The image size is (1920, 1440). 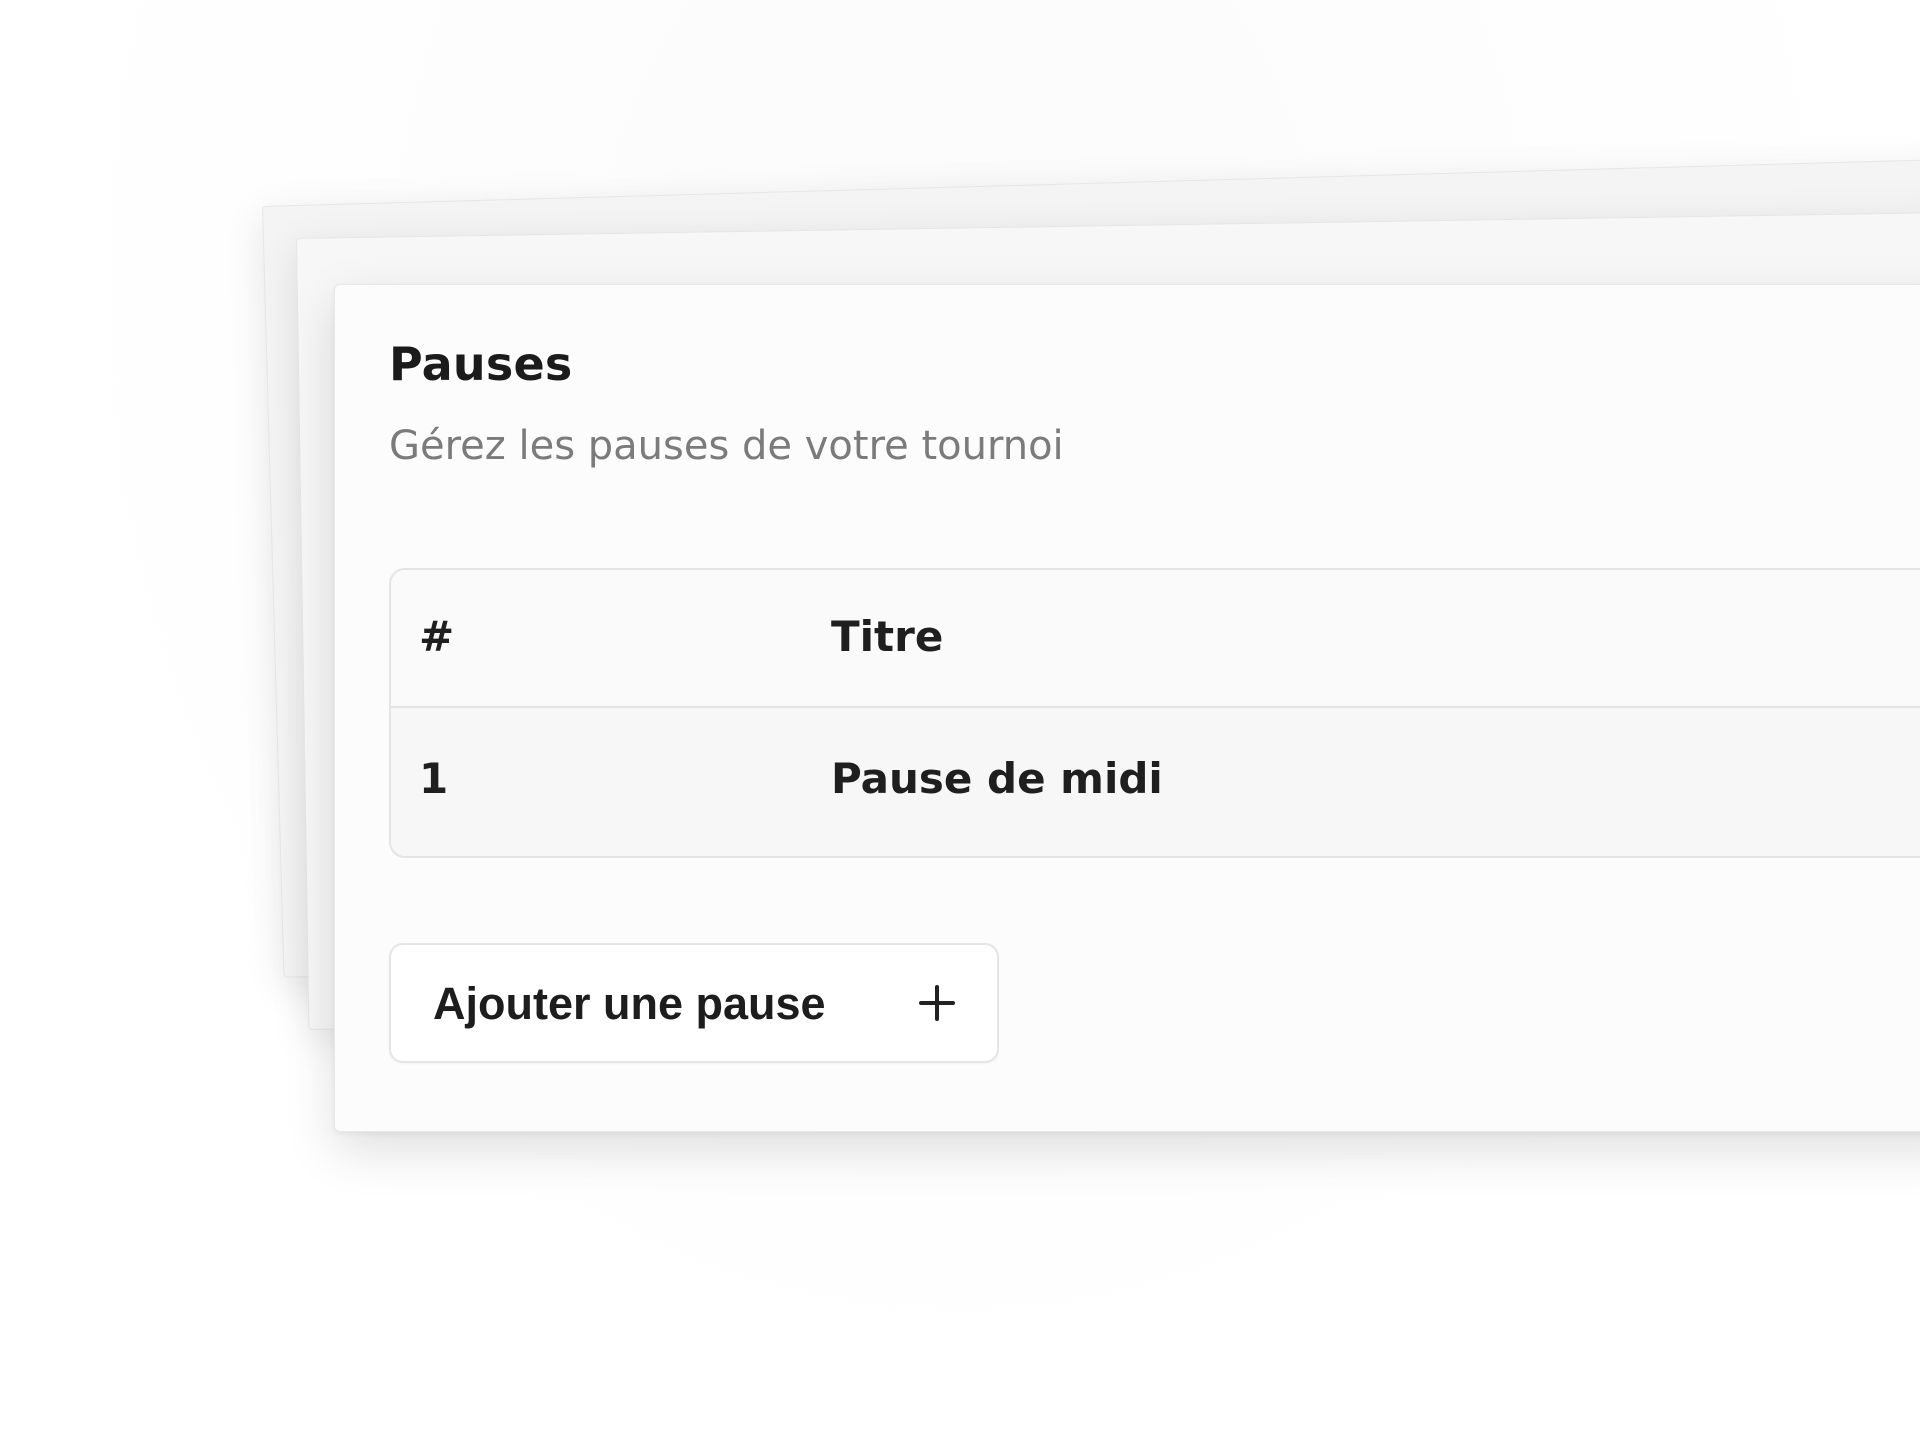 I want to click on column-header-title: Titre, so click(x=887, y=636).